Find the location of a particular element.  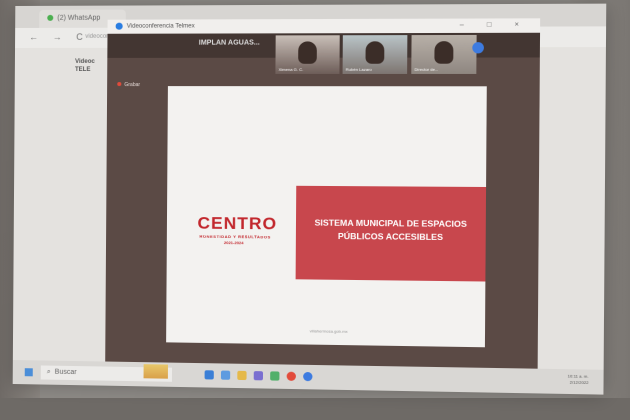

centro-logo-subtitle: HONESTIDAD Y RESULTADOS is located at coordinates (235, 236).